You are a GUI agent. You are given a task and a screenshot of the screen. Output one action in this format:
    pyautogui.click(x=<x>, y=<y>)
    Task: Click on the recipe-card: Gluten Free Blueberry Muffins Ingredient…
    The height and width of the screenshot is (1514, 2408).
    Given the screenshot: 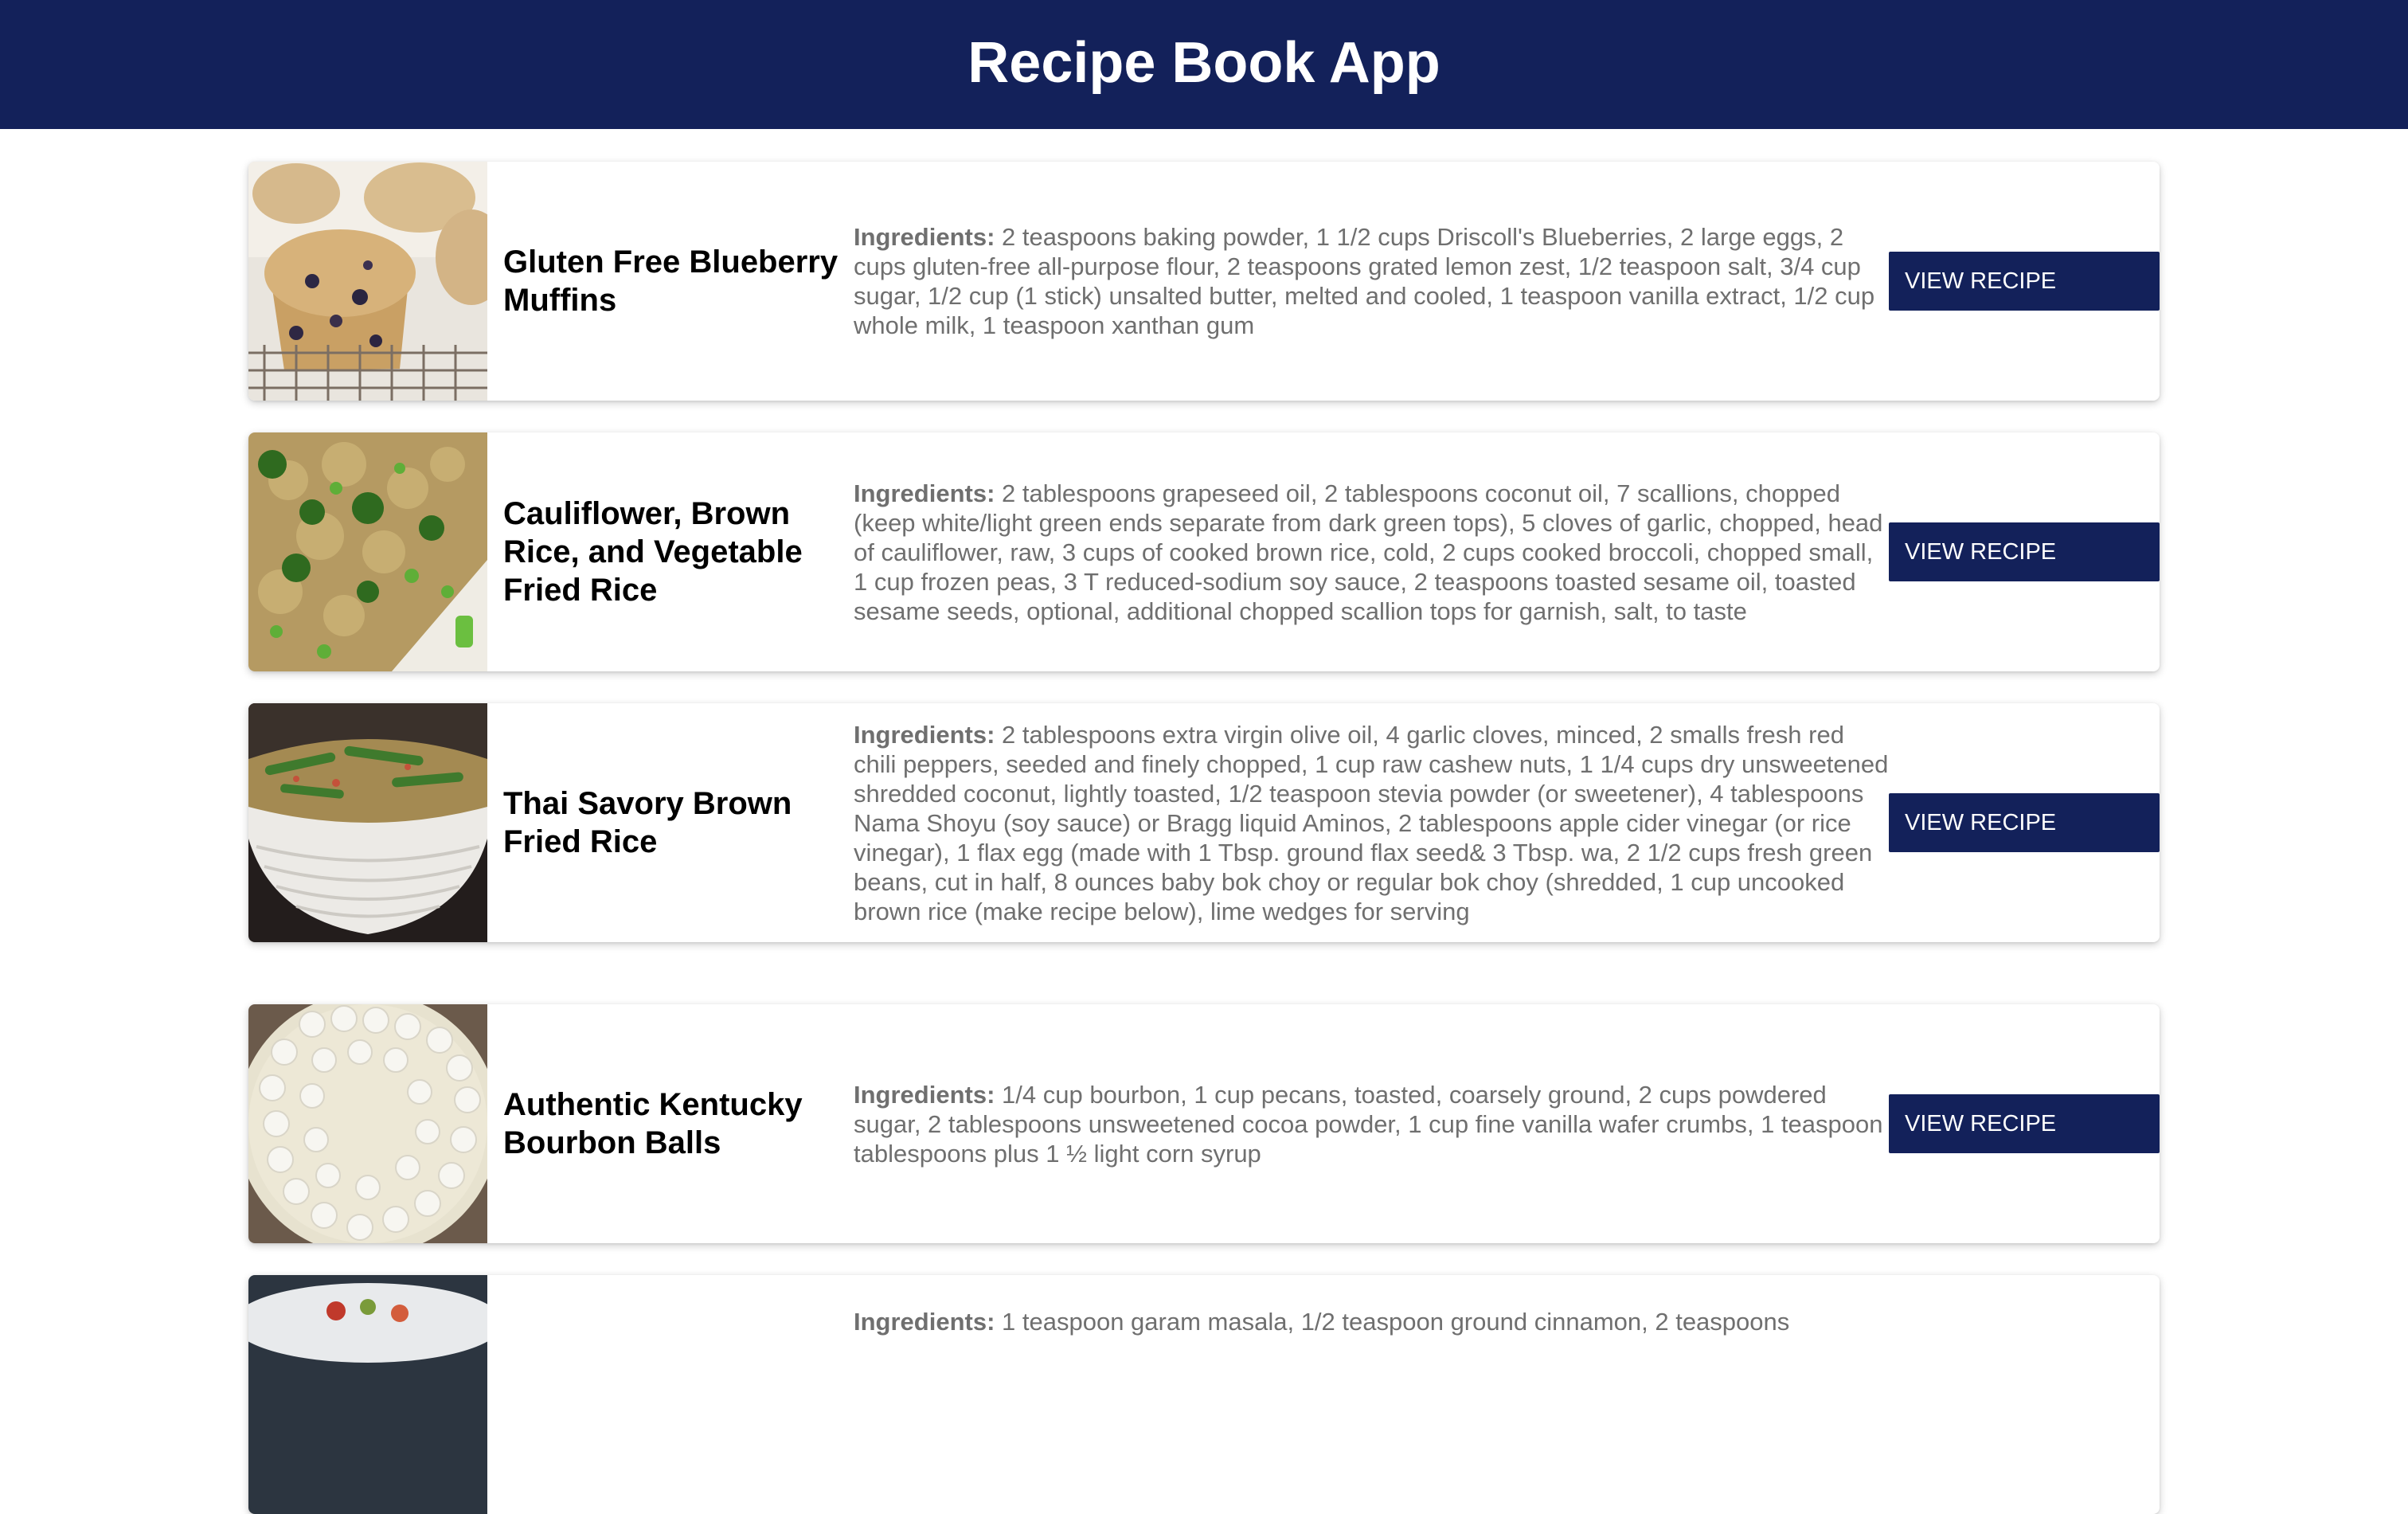 What is the action you would take?
    pyautogui.click(x=1204, y=281)
    